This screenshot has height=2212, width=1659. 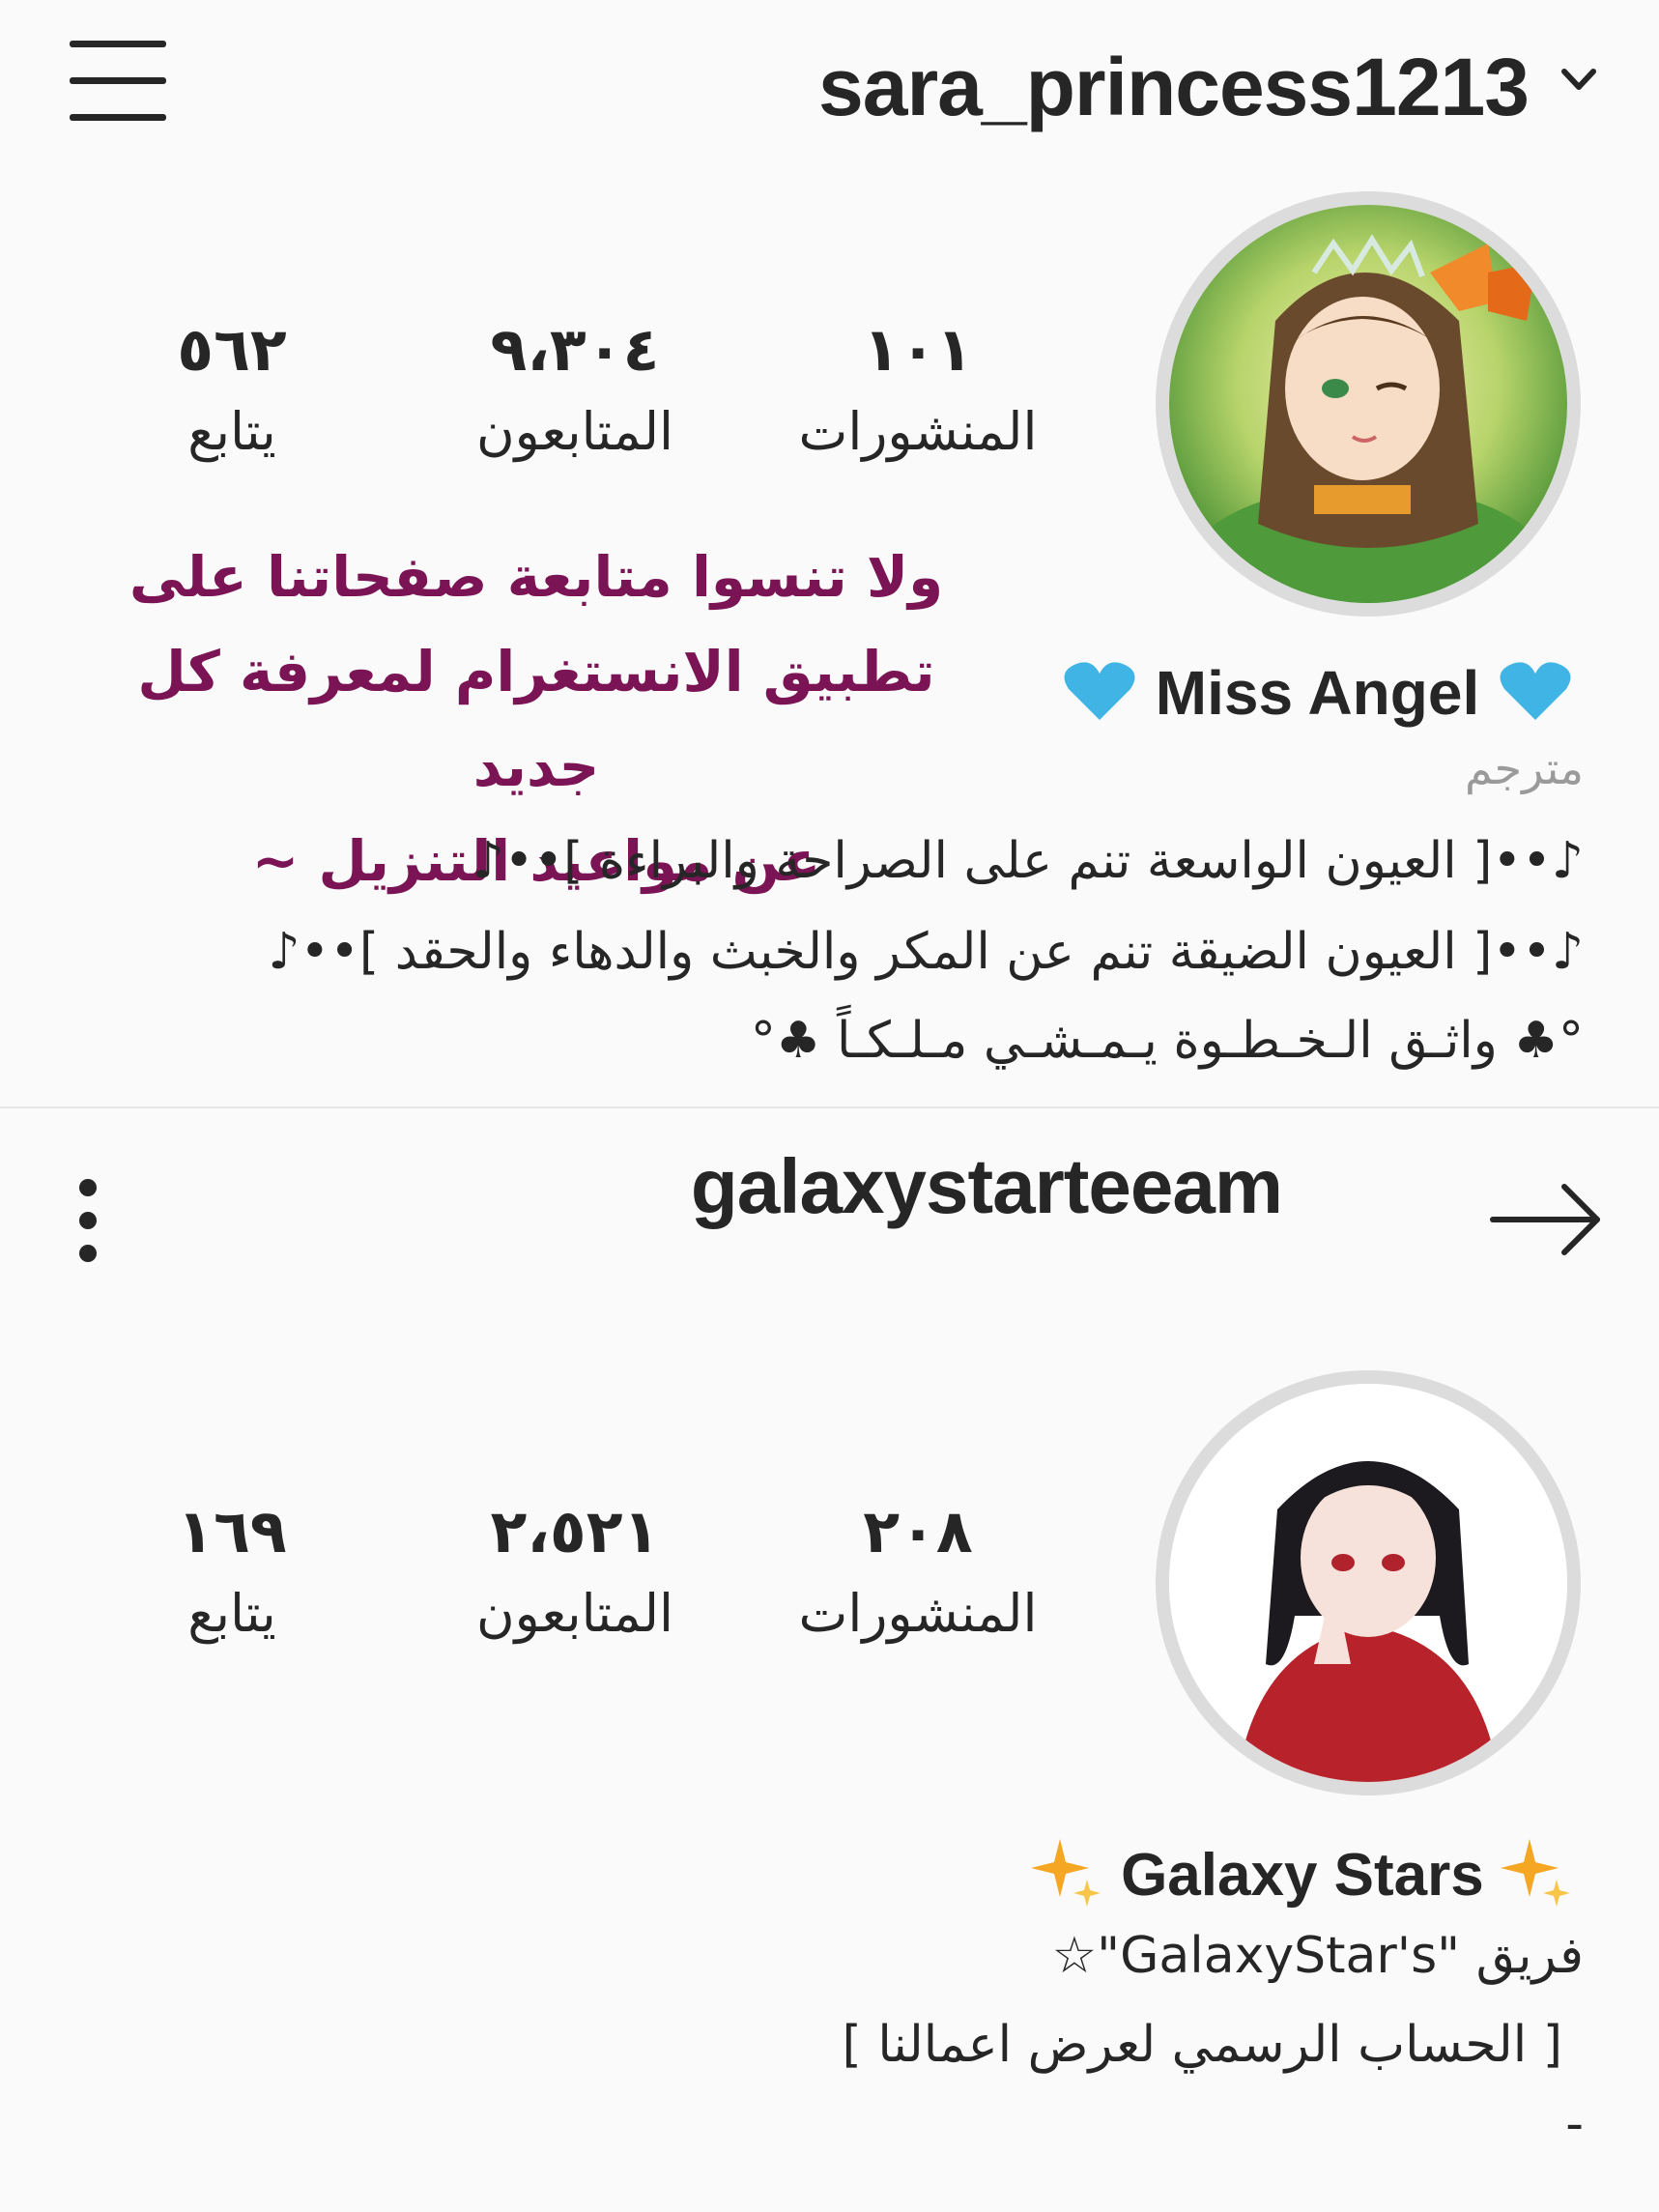 I want to click on stat-following-value: ٥٦٢, so click(x=232, y=349).